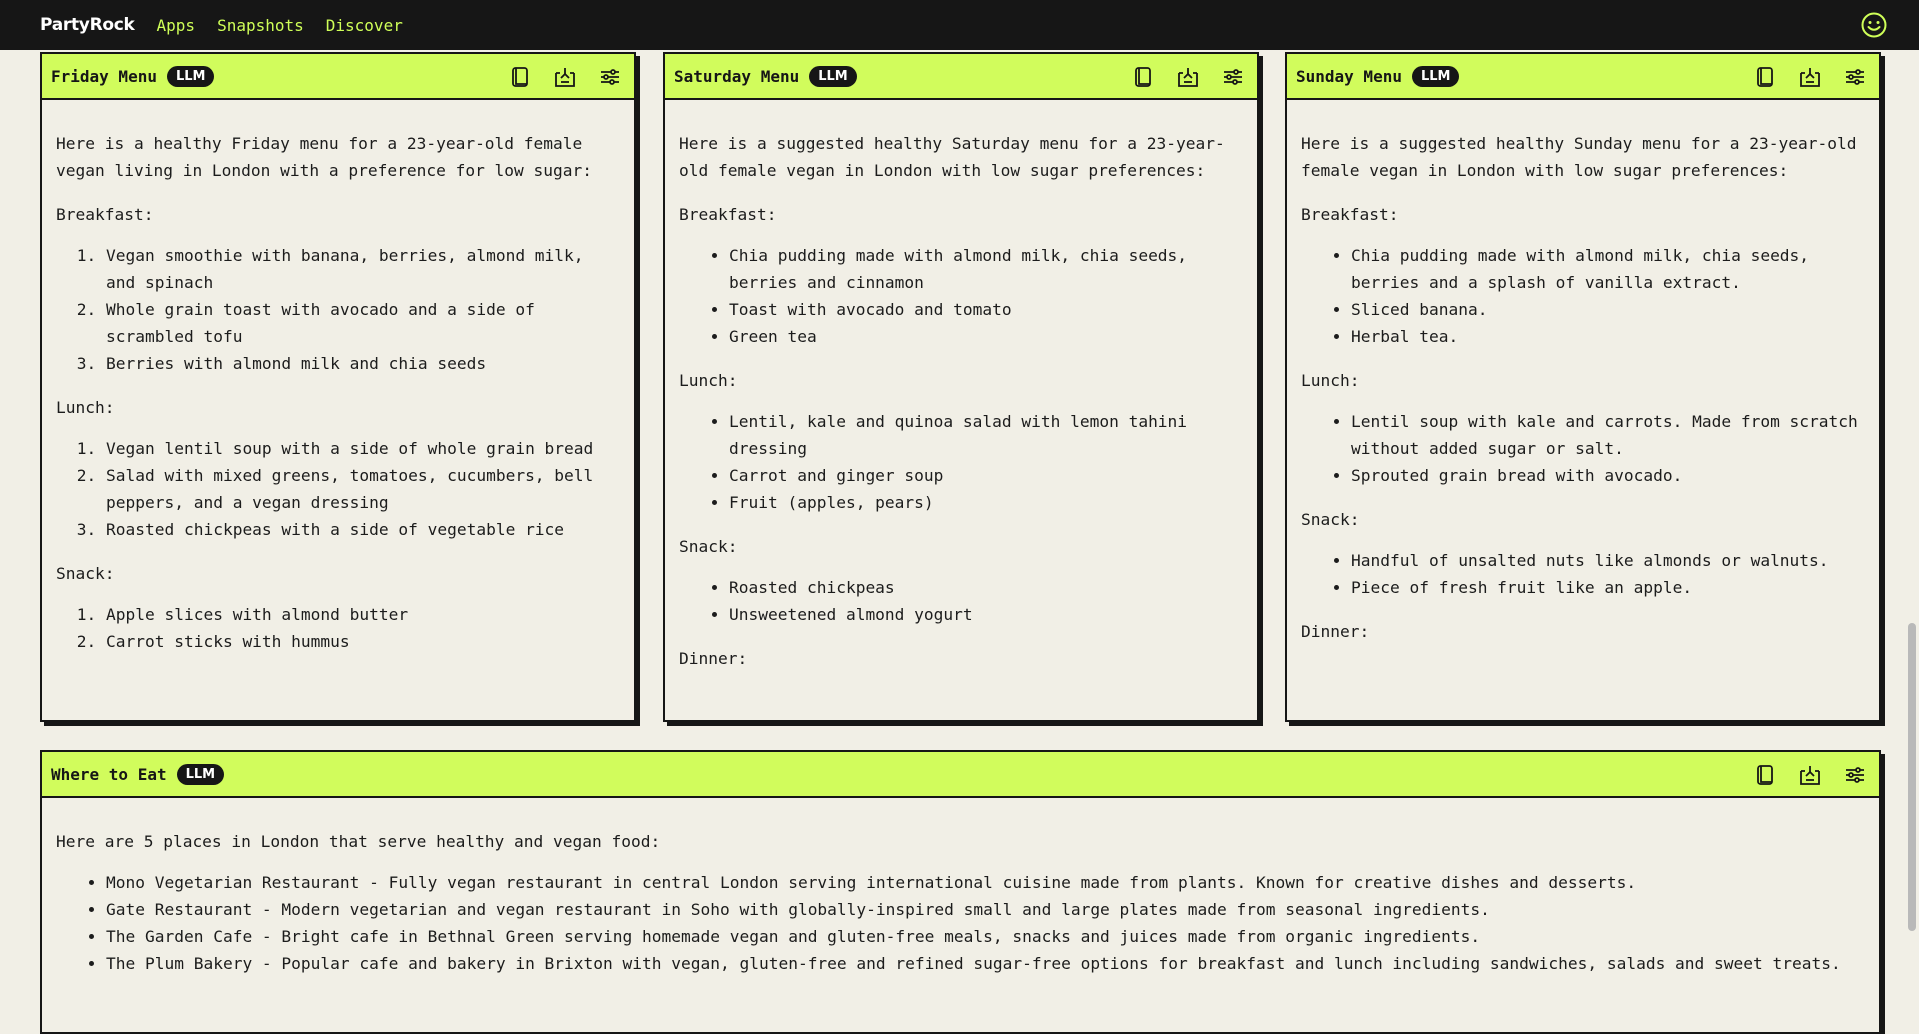 The image size is (1919, 1034). Describe the element at coordinates (985, 614) in the screenshot. I see `list-item: Unsweetened almond yogurt` at that location.